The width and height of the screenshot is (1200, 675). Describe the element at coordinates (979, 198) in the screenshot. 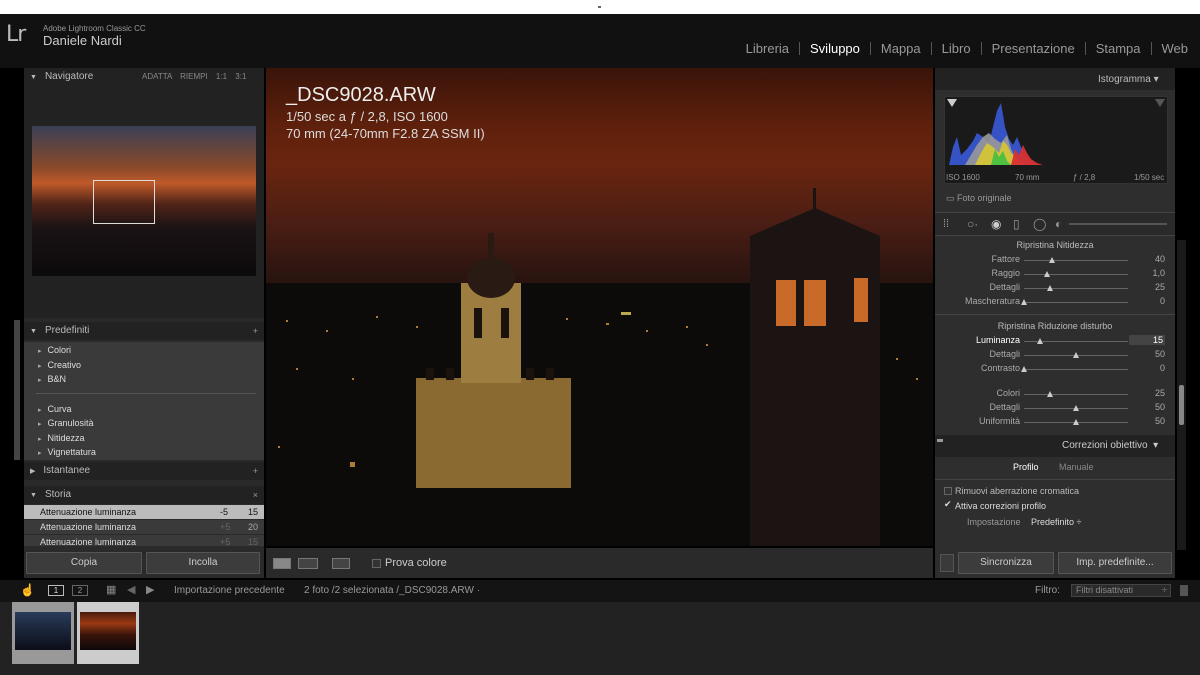

I see `original-photo-toggle: ▭ Foto originale` at that location.